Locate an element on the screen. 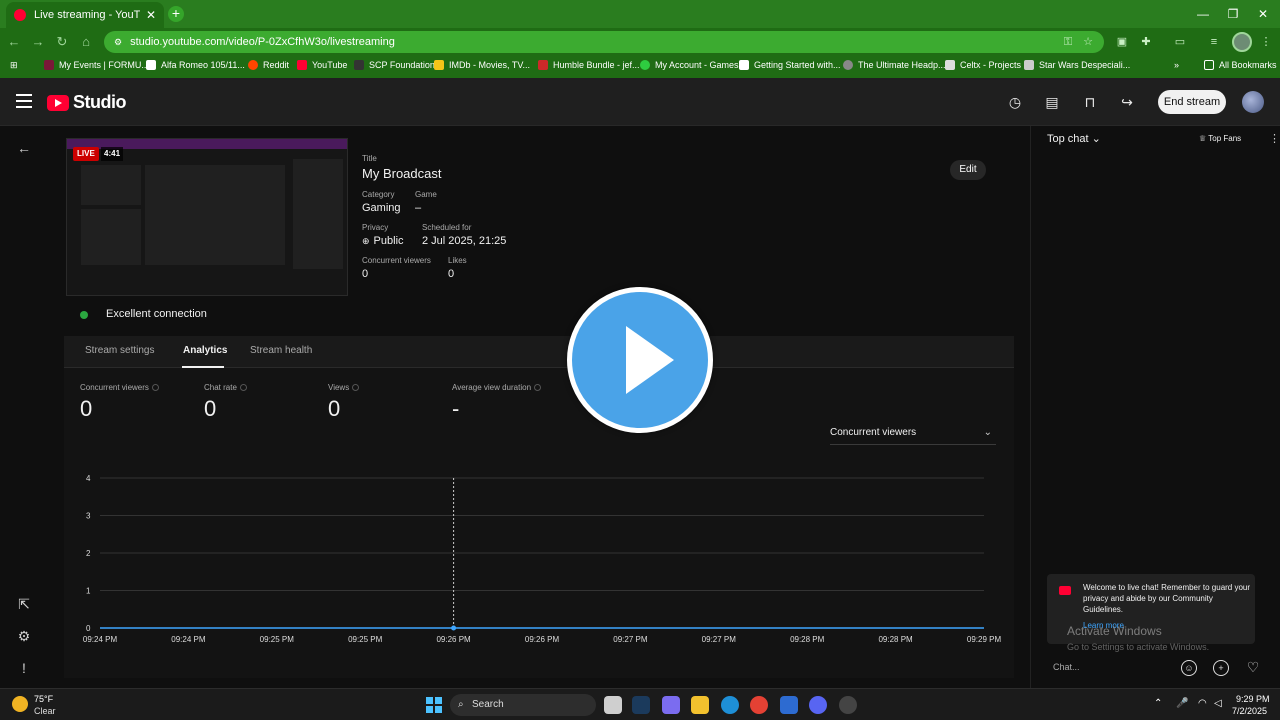 This screenshot has width=1280, height=720. remote-desktop-icon is located at coordinates (789, 705).